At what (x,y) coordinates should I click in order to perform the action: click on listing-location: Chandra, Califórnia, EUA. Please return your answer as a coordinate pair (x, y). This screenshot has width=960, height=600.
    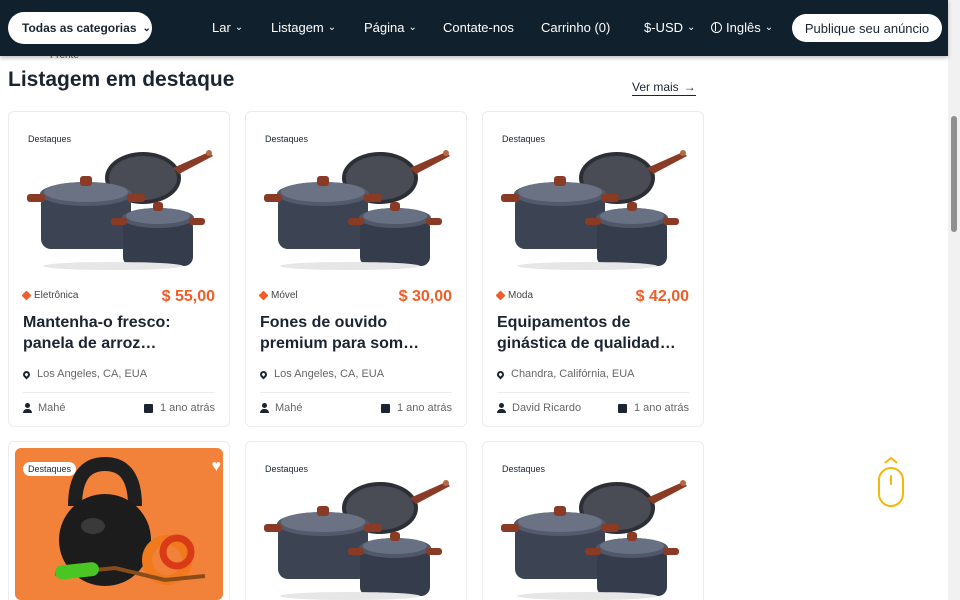
    Looking at the image, I should click on (565, 374).